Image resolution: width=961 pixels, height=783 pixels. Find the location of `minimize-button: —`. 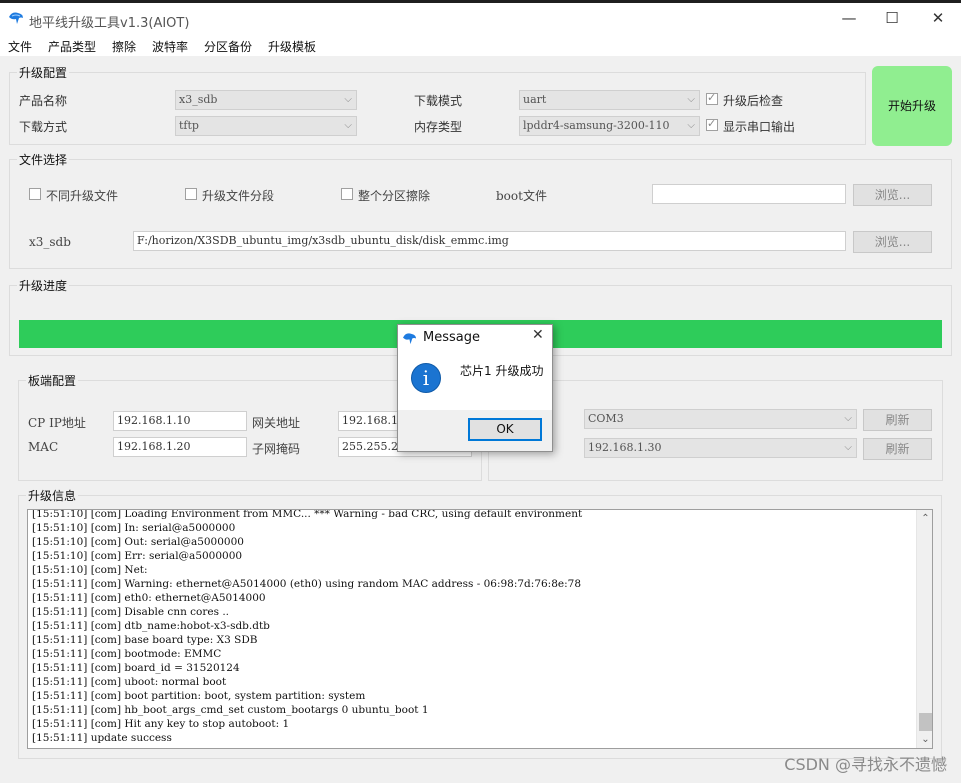

minimize-button: — is located at coordinates (849, 18).